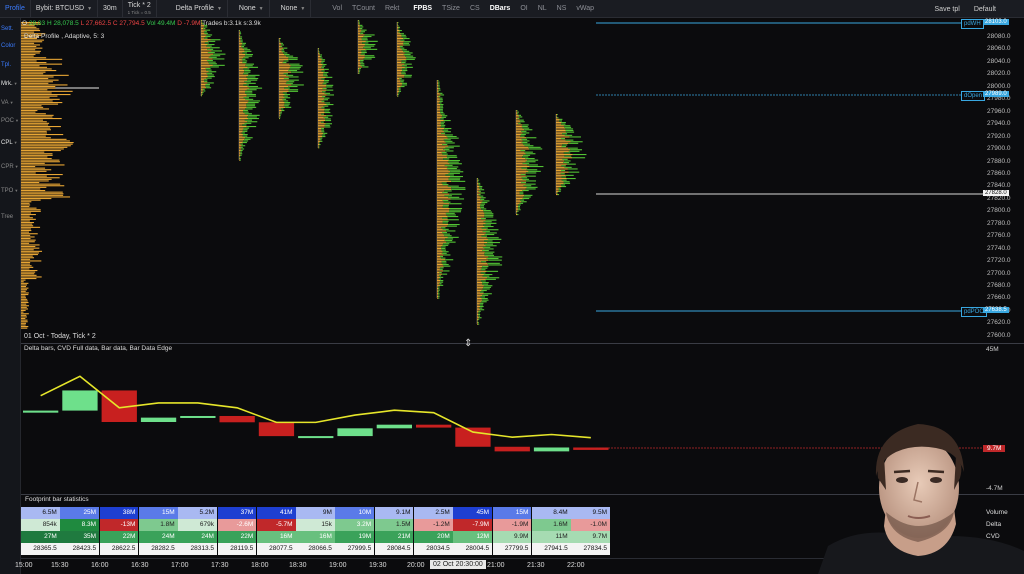  I want to click on sidebar-item-tpo: TPO▼, so click(9, 191).